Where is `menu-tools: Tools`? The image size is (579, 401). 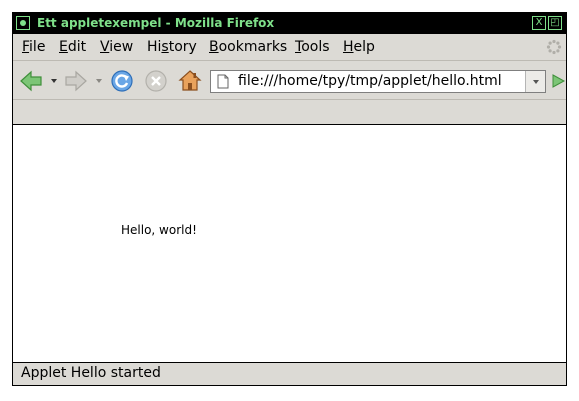 menu-tools: Tools is located at coordinates (312, 47).